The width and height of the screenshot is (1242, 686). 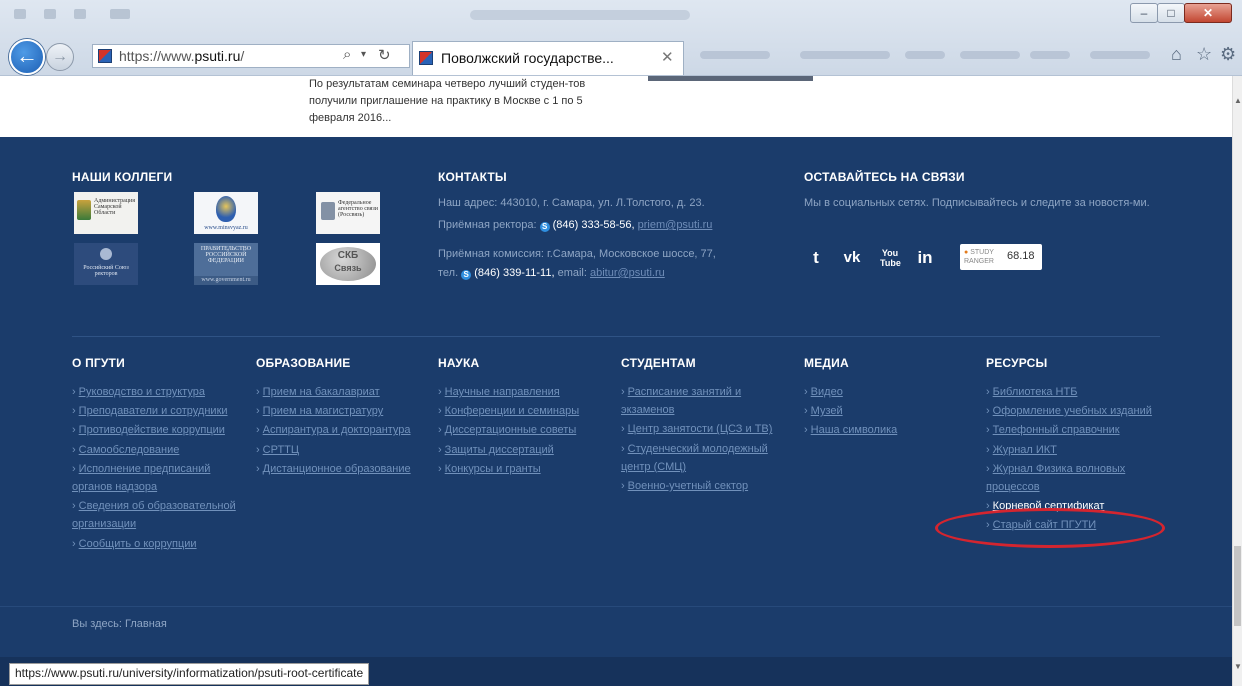 I want to click on star-icon: ☆, so click(x=1204, y=54).